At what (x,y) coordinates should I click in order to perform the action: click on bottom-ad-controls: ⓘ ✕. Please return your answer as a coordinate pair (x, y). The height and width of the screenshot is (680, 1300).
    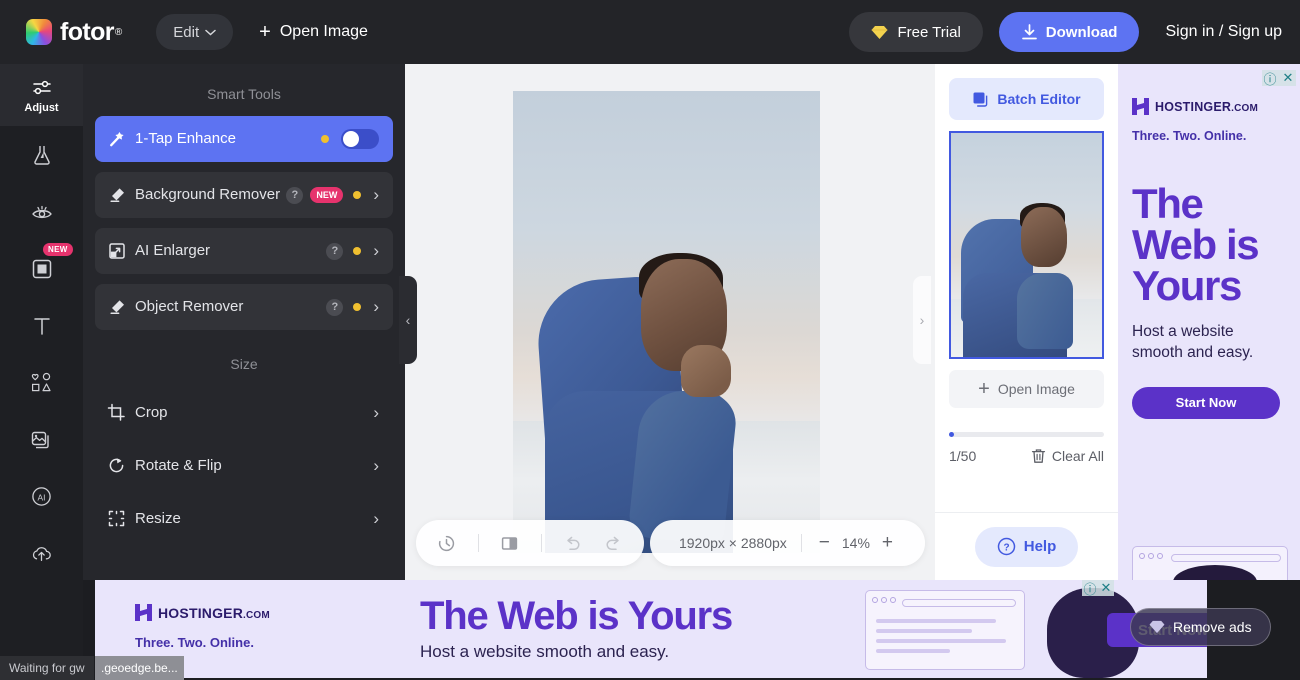
    Looking at the image, I should click on (1098, 588).